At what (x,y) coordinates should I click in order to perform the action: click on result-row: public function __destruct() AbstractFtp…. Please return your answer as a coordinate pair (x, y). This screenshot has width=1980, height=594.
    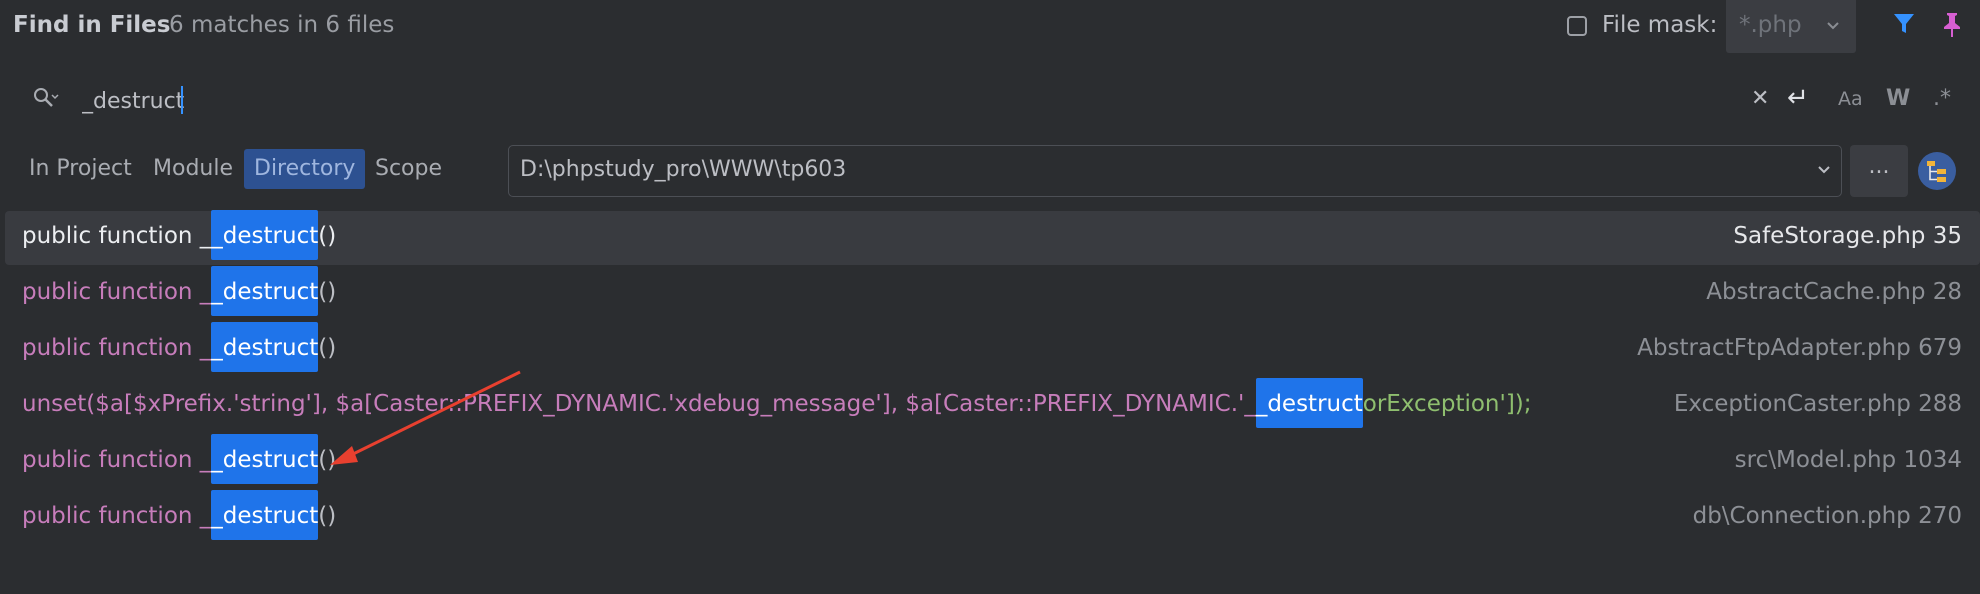
    Looking at the image, I should click on (992, 349).